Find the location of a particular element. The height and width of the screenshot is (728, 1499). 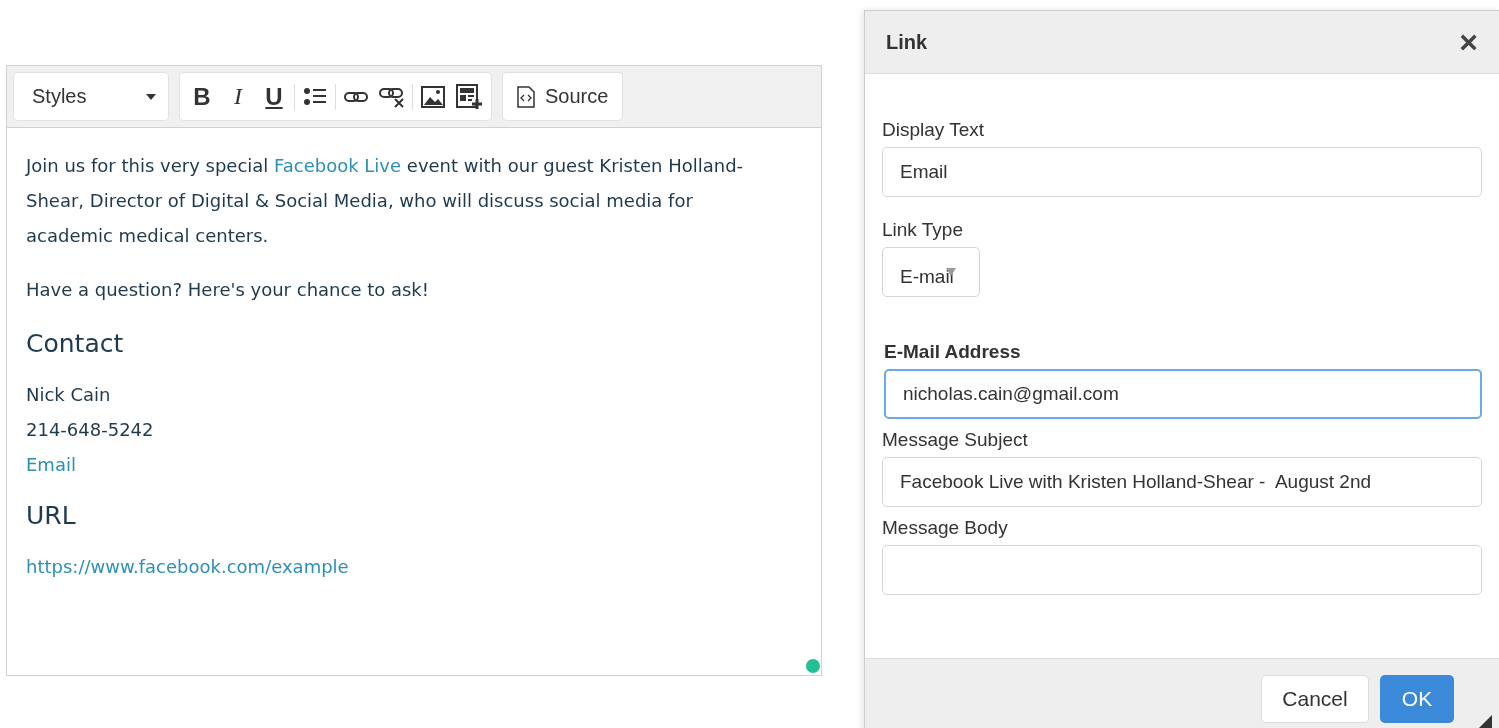

link: Email is located at coordinates (51, 464).